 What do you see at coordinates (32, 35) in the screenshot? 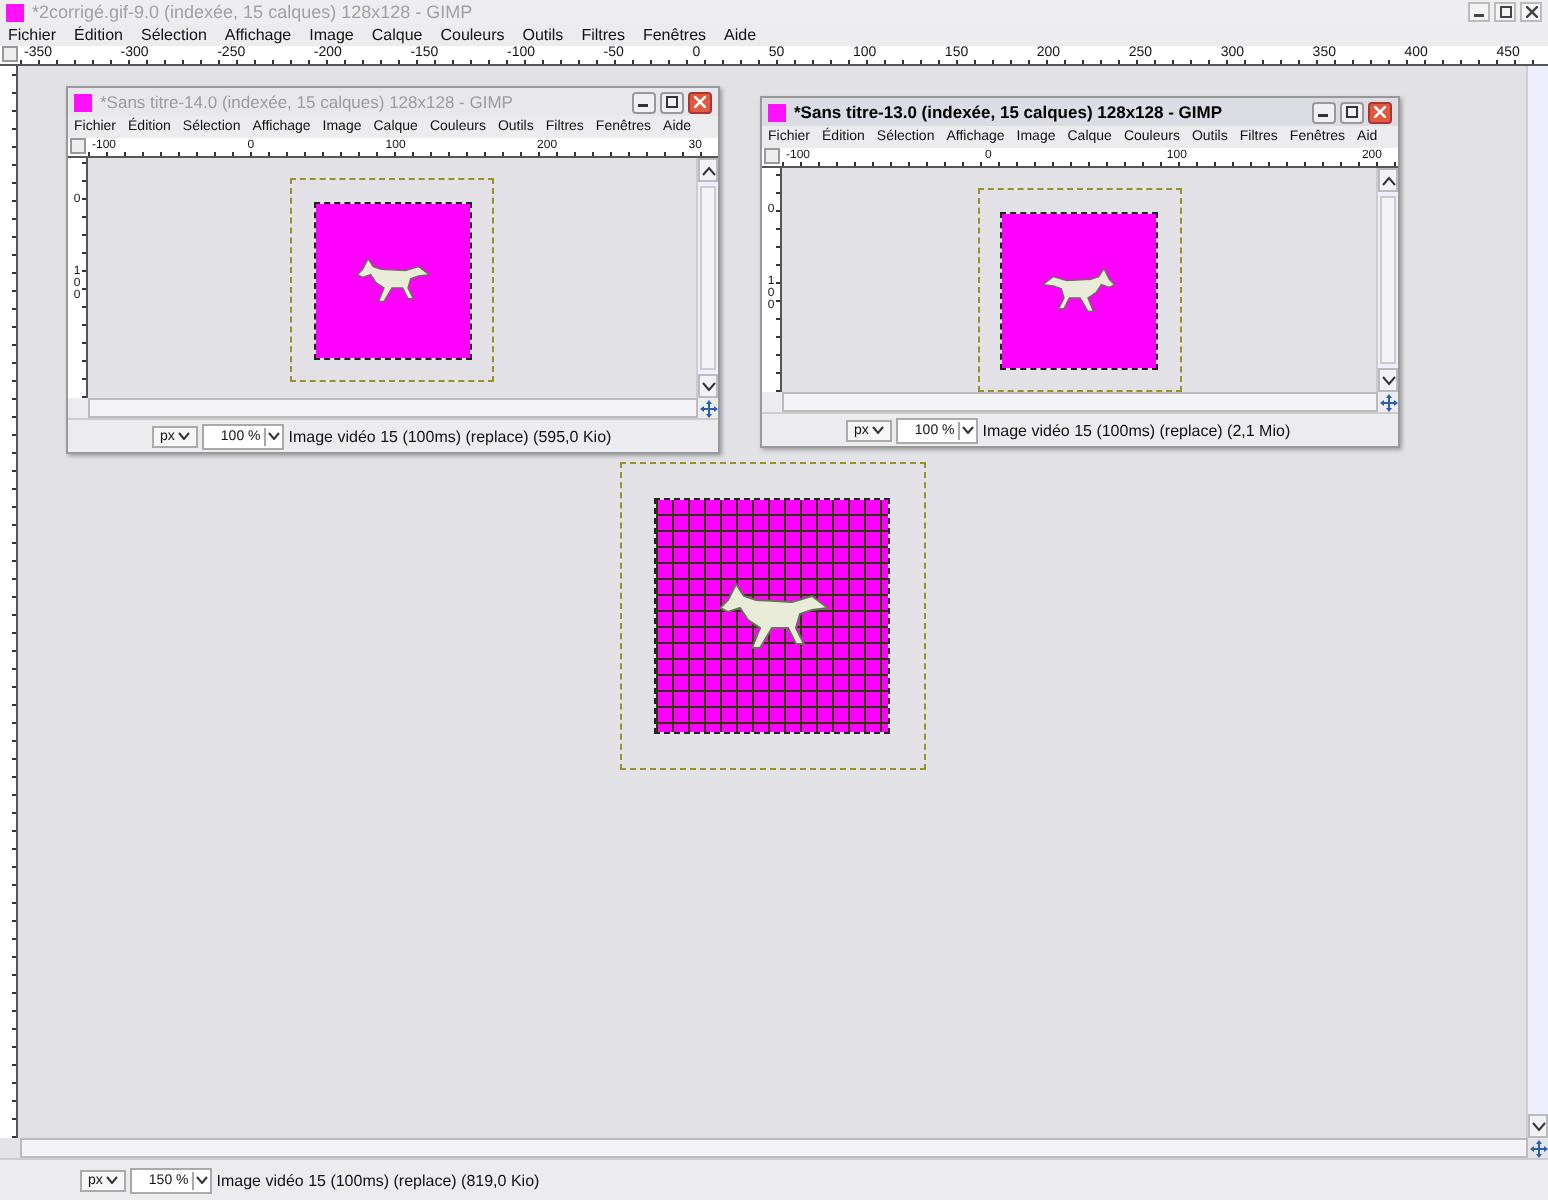
I see `menu-item: Fichier` at bounding box center [32, 35].